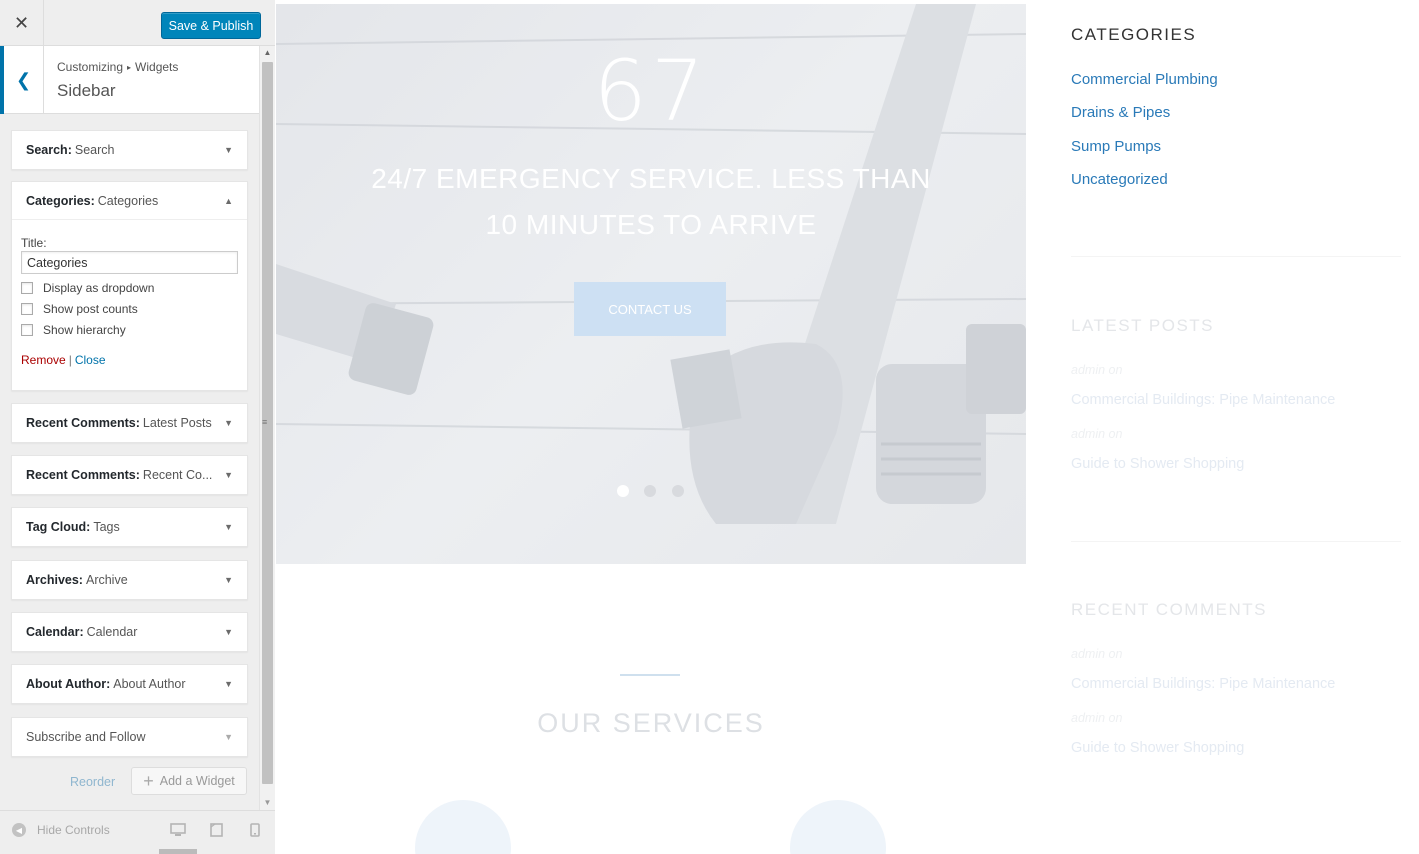 This screenshot has width=1419, height=854. What do you see at coordinates (19, 830) in the screenshot?
I see `collapse-arrow-icon: ◀` at bounding box center [19, 830].